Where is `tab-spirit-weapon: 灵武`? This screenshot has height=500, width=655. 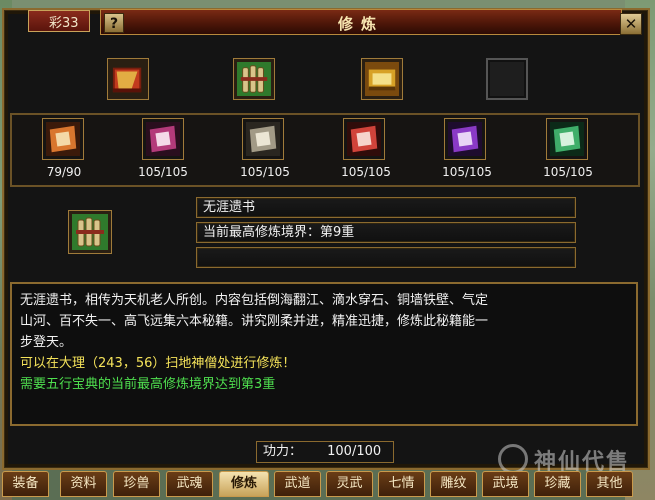 tab-spirit-weapon: 灵武 is located at coordinates (349, 484).